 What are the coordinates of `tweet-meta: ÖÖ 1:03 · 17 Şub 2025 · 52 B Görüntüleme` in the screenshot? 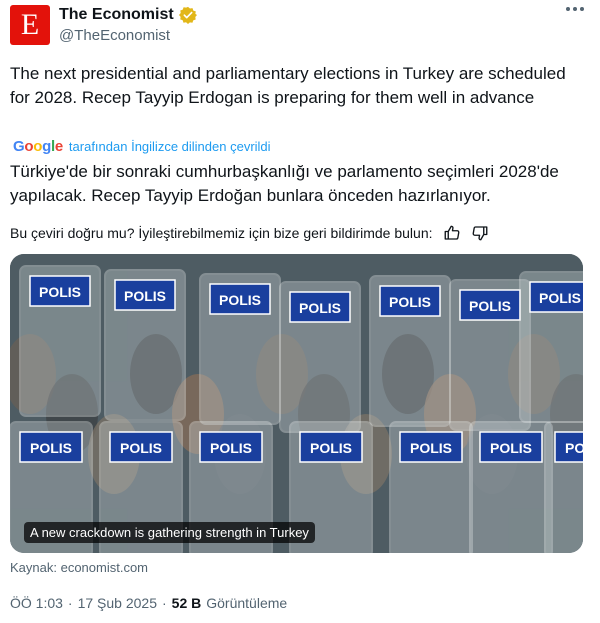 It's located at (148, 603).